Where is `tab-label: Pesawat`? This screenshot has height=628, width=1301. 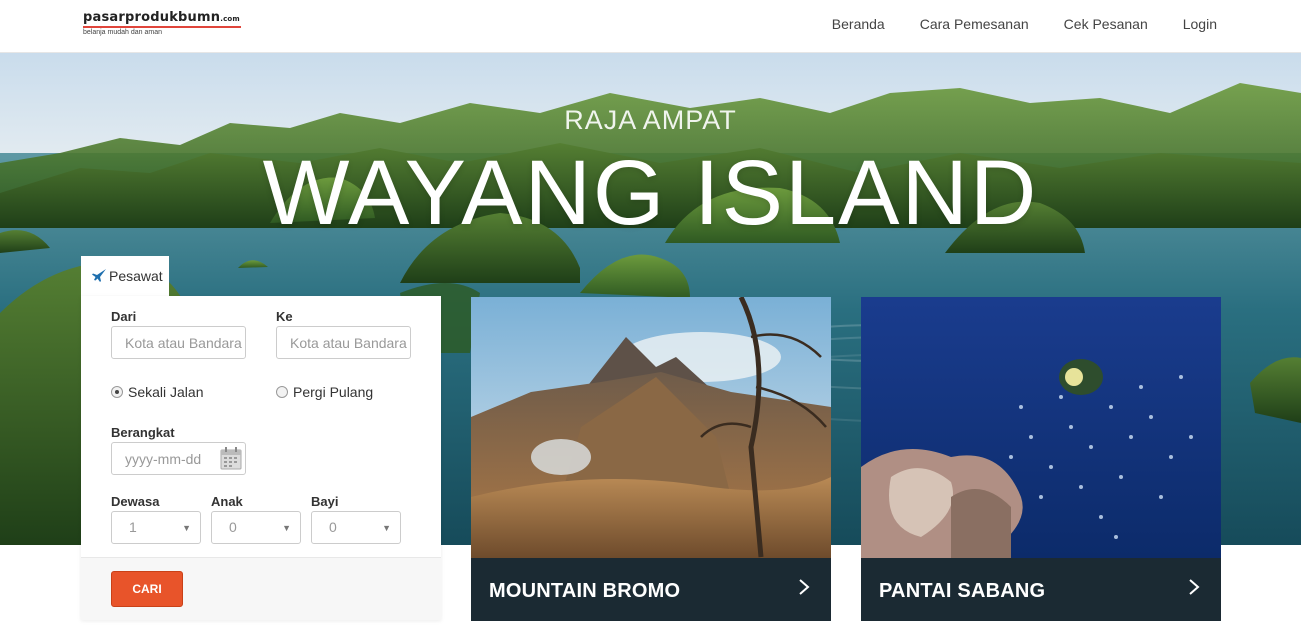 tab-label: Pesawat is located at coordinates (136, 276).